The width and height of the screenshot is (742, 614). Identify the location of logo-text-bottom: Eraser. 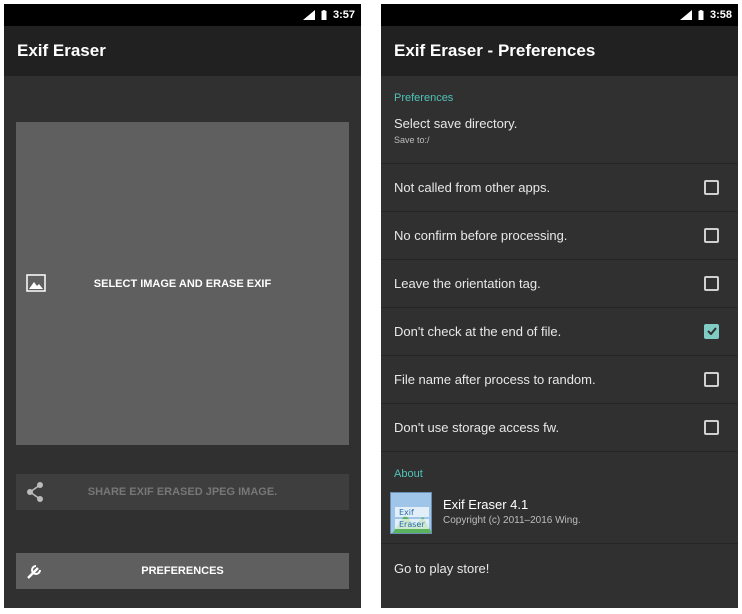
(412, 524).